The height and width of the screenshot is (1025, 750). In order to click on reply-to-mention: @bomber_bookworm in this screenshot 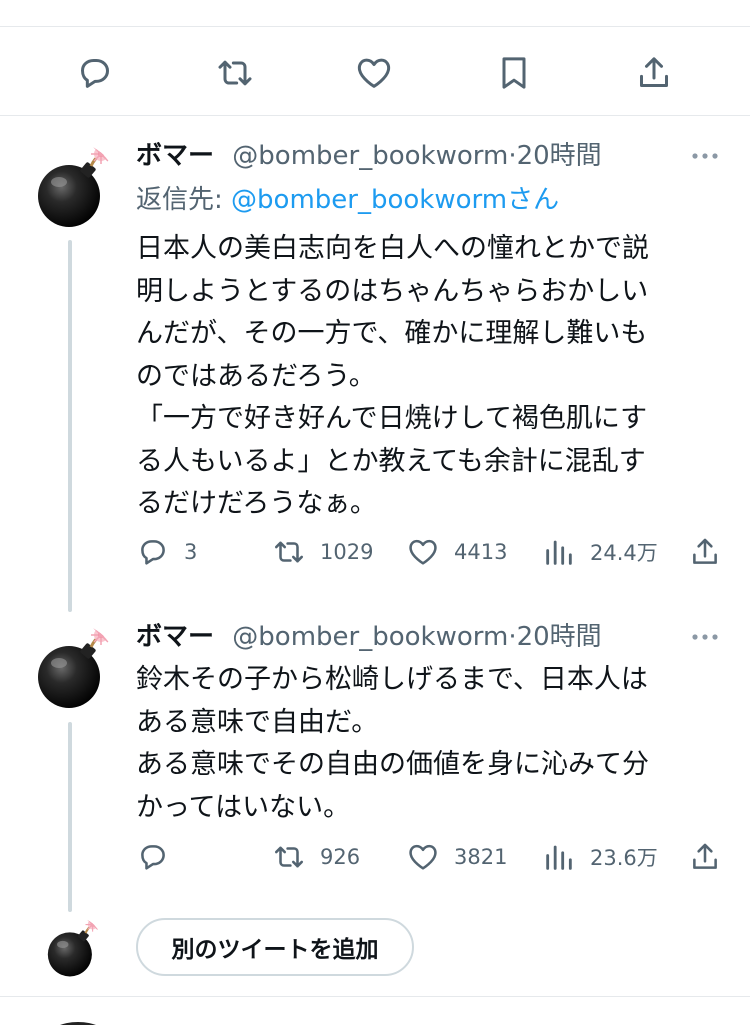, I will do `click(369, 200)`.